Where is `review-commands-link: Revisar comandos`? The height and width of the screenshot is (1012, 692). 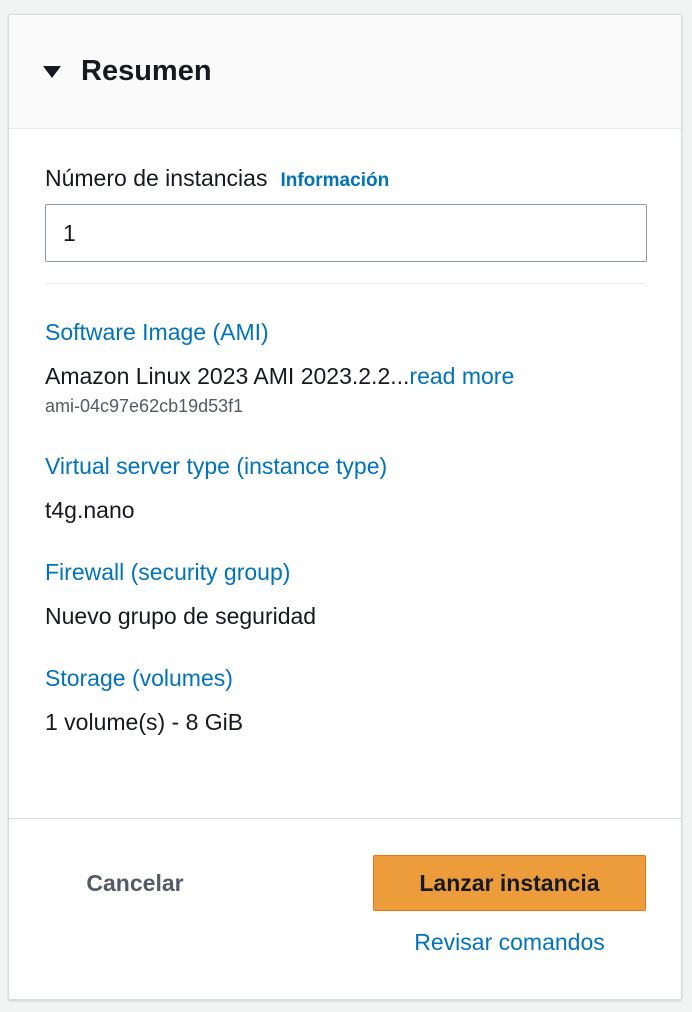 review-commands-link: Revisar comandos is located at coordinates (509, 942).